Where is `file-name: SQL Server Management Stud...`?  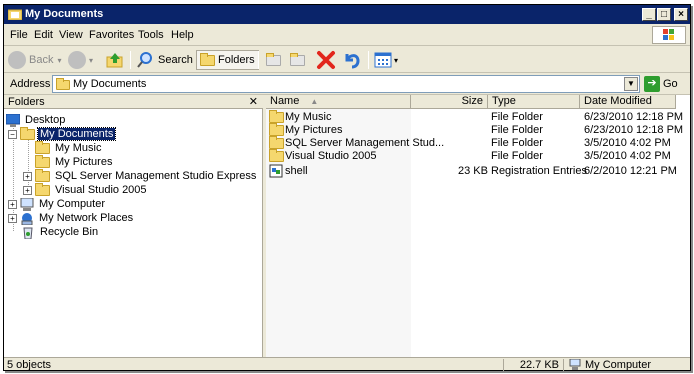
file-name: SQL Server Management Stud... is located at coordinates (365, 143).